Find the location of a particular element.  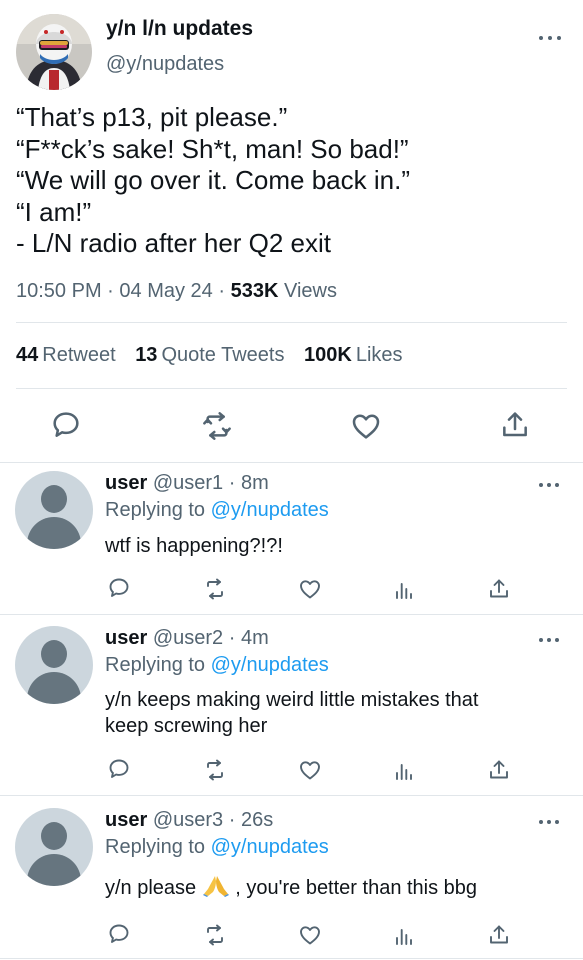

retweets-label: Retweet is located at coordinates (79, 355).